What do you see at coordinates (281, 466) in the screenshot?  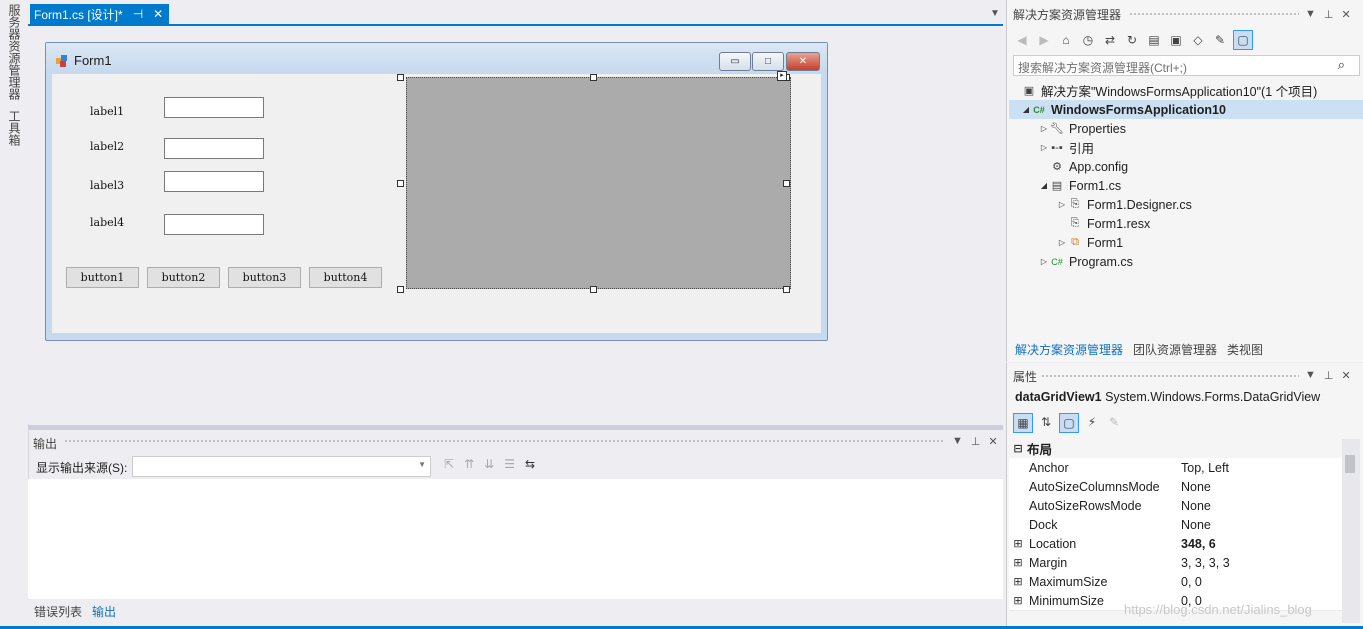 I see `output-source-select: ▼` at bounding box center [281, 466].